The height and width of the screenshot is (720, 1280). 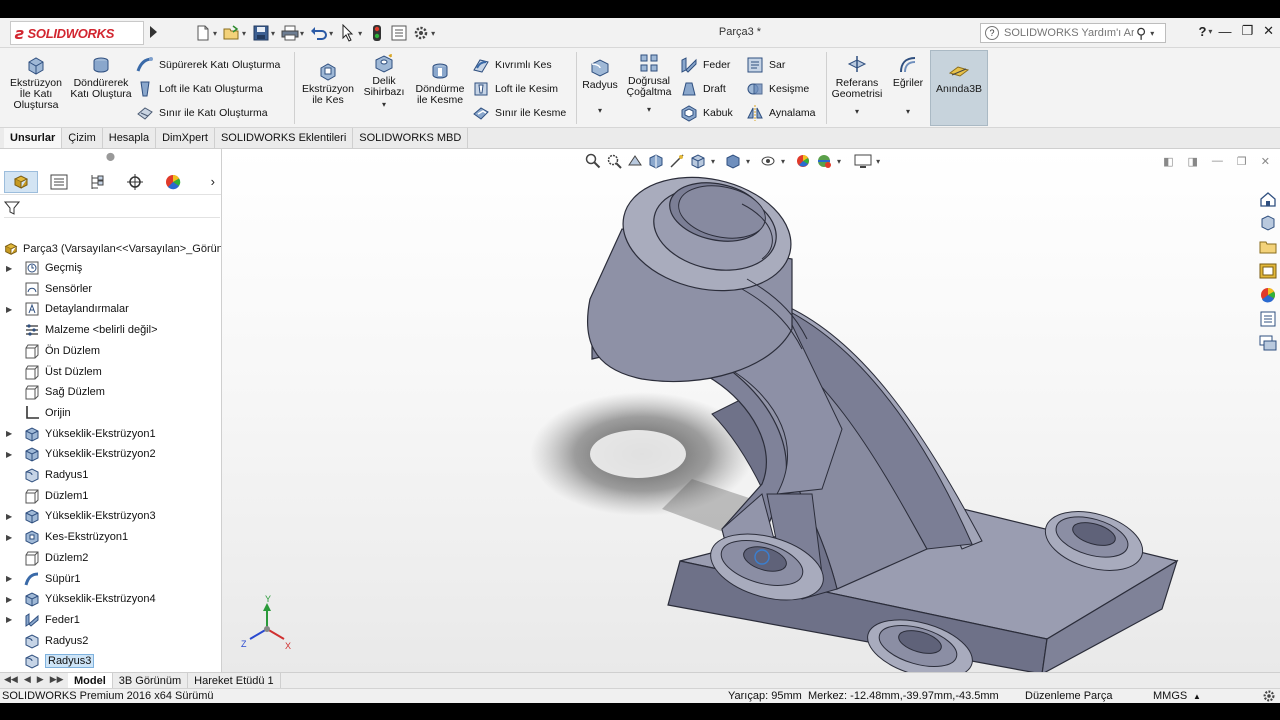 What do you see at coordinates (49, 289) in the screenshot?
I see `tree-item: Sensörler` at bounding box center [49, 289].